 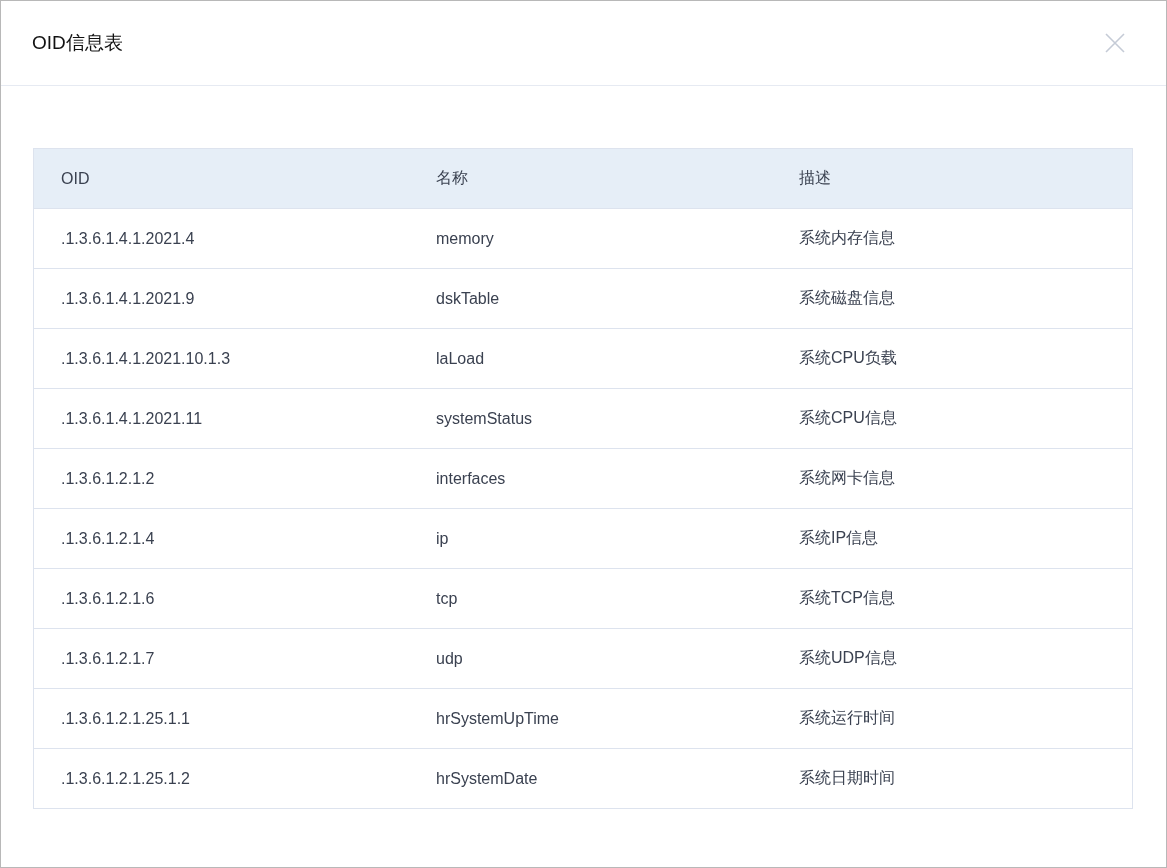 What do you see at coordinates (846, 778) in the screenshot?
I see `table-cell-text: 系统日期时间` at bounding box center [846, 778].